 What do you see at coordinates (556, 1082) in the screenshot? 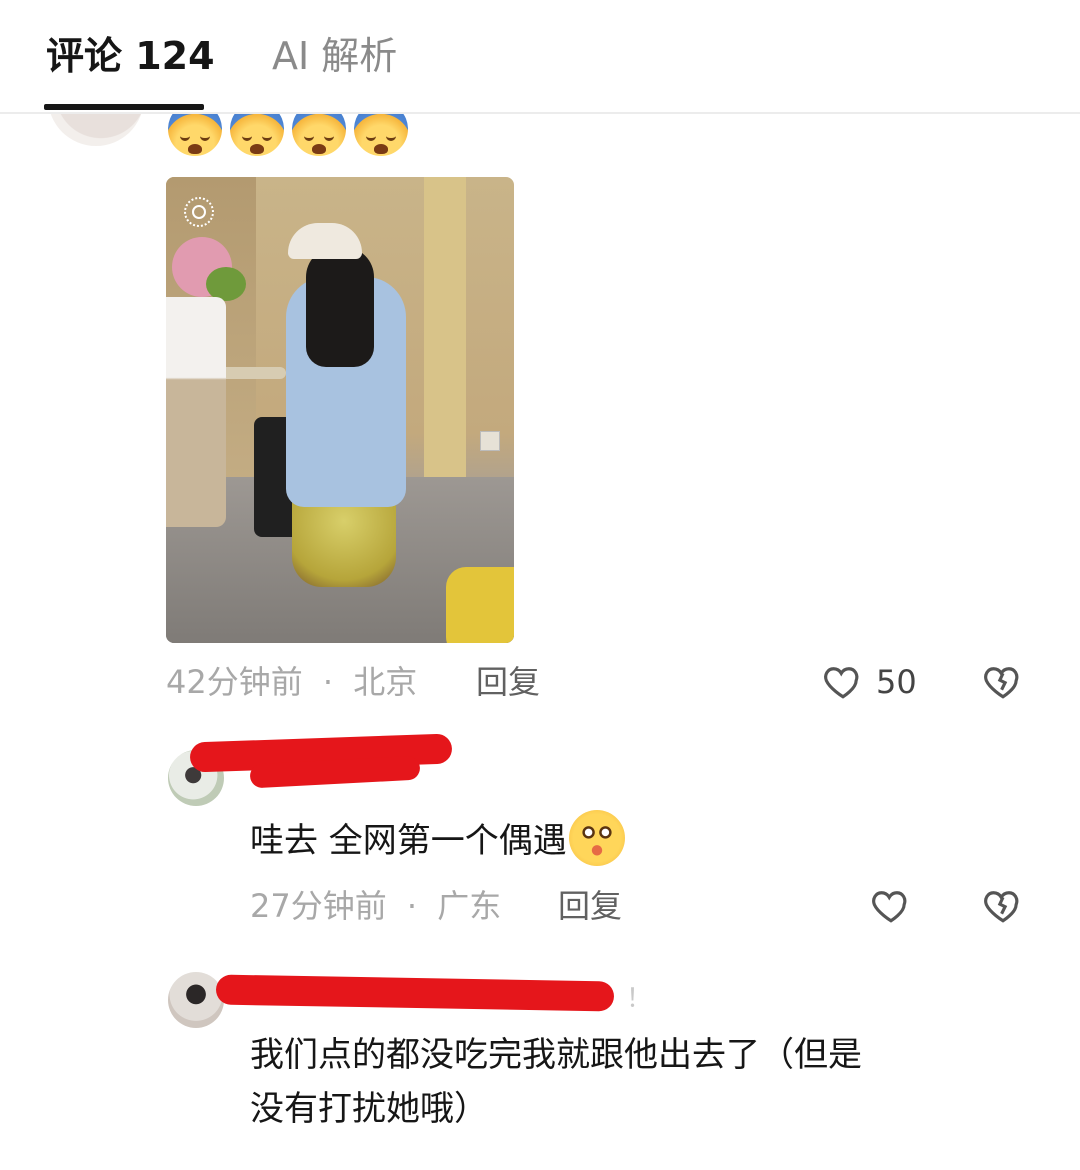
I see `comment-text: 我们点的都没吃完我就跟他出去了（但是 没有打扰她哦）` at bounding box center [556, 1082].